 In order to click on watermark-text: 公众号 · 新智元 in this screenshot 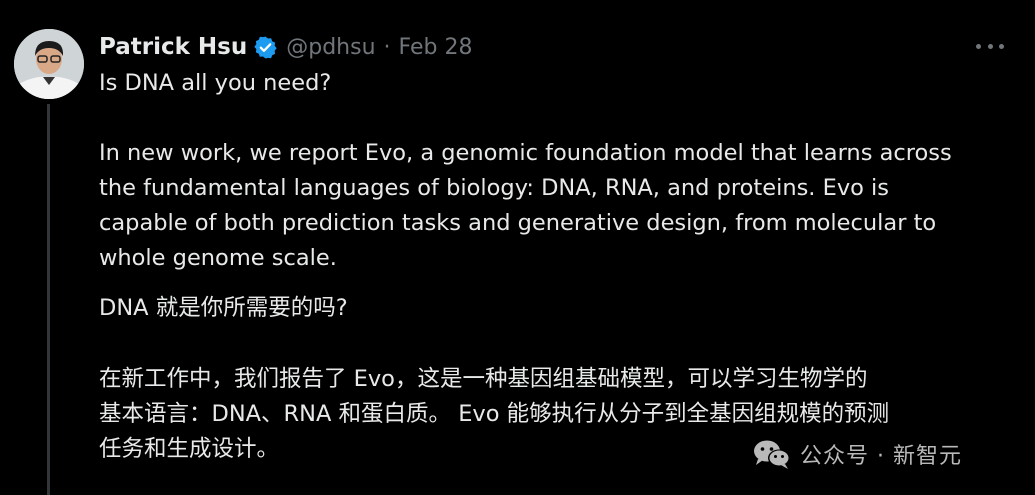, I will do `click(881, 456)`.